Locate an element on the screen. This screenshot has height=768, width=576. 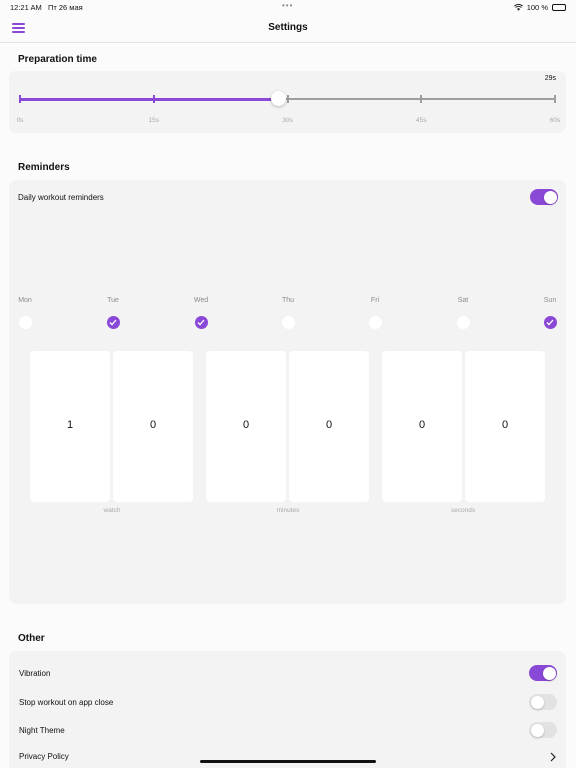
time-unit-label: watch is located at coordinates (112, 510).